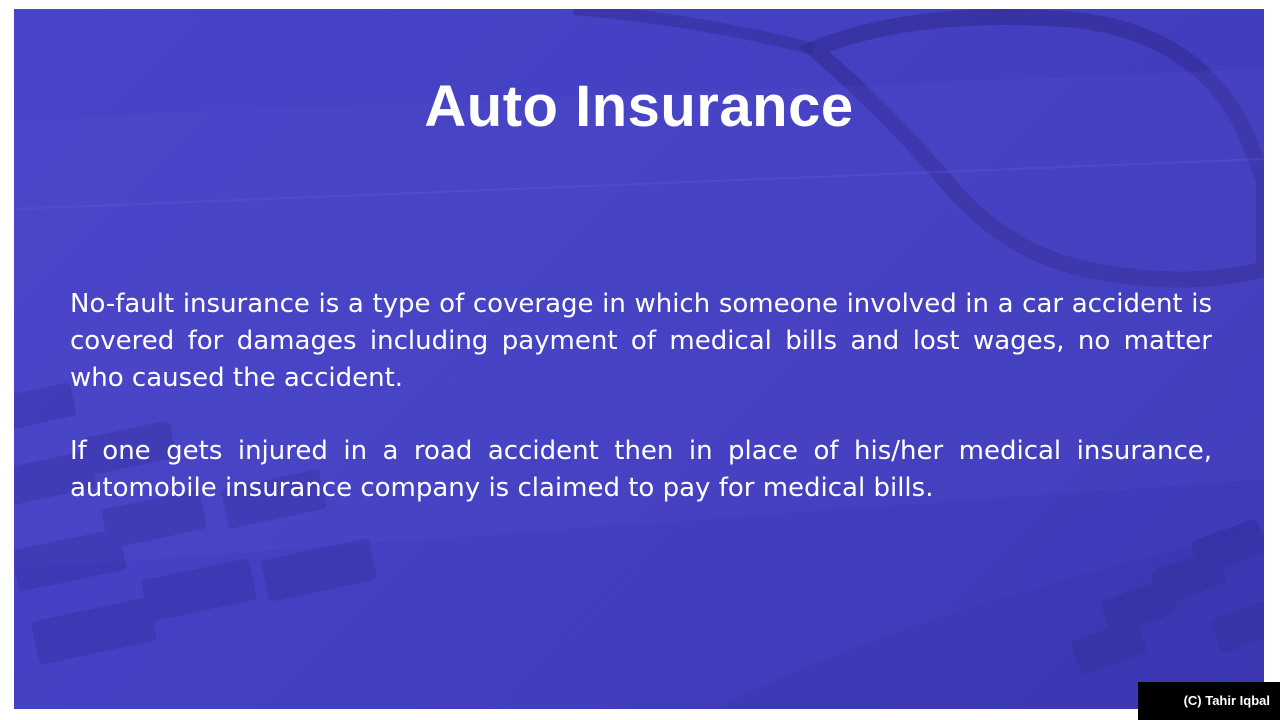 The image size is (1280, 720). Describe the element at coordinates (1209, 701) in the screenshot. I see `credit-label: (C) Tahir Iqbal` at that location.